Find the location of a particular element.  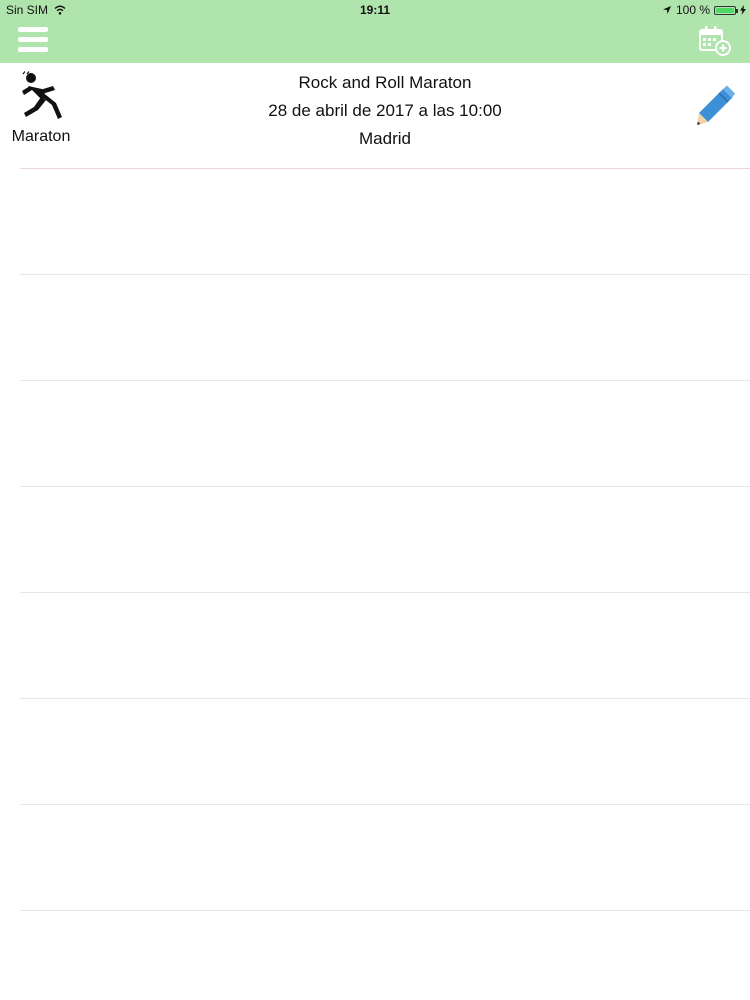

pencil-edit-icon is located at coordinates (716, 105).